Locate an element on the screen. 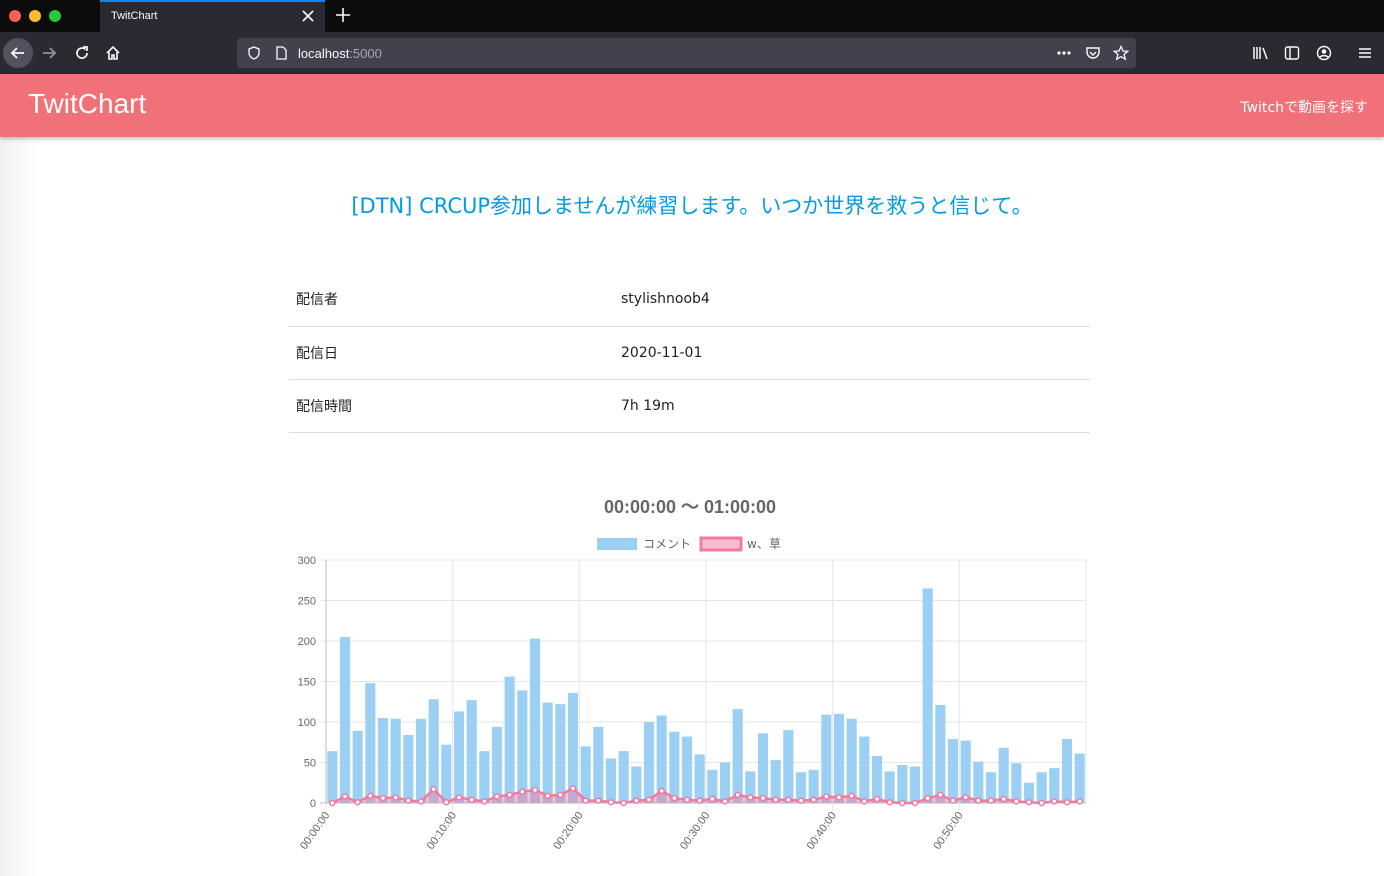 This screenshot has height=876, width=1384. window-minimize-button is located at coordinates (35, 16).